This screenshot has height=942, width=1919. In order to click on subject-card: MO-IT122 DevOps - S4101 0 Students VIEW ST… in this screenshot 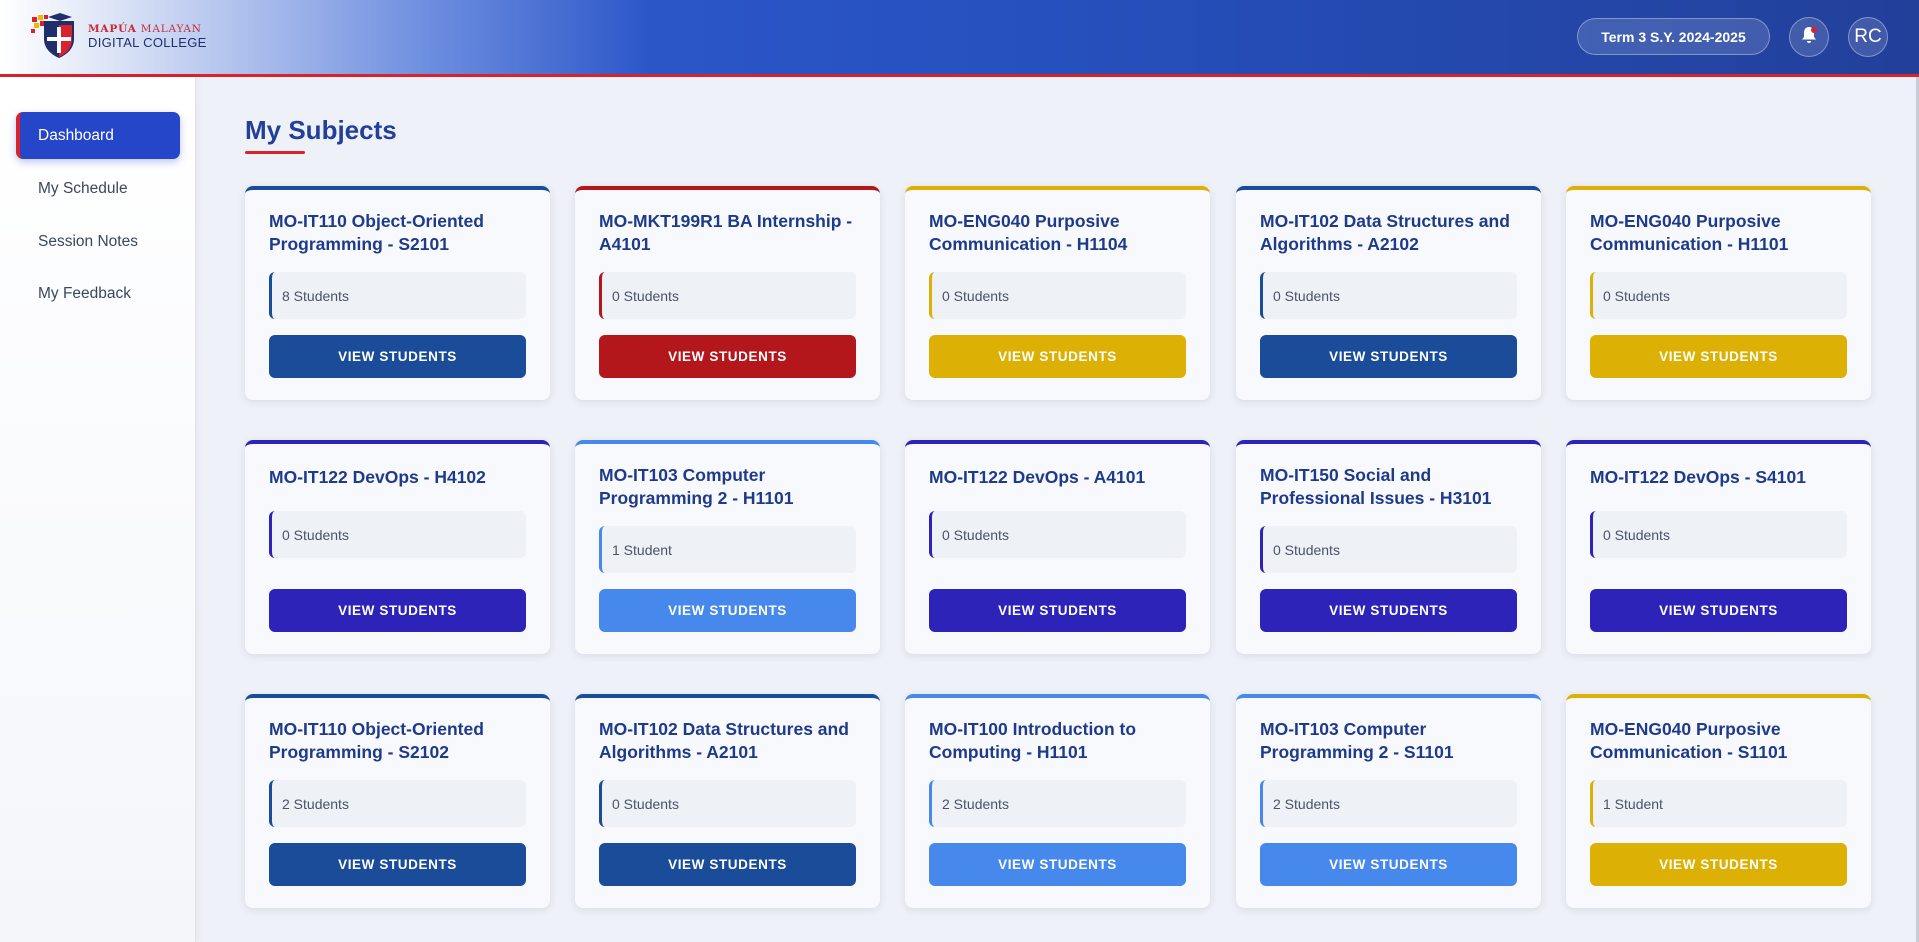, I will do `click(1718, 547)`.